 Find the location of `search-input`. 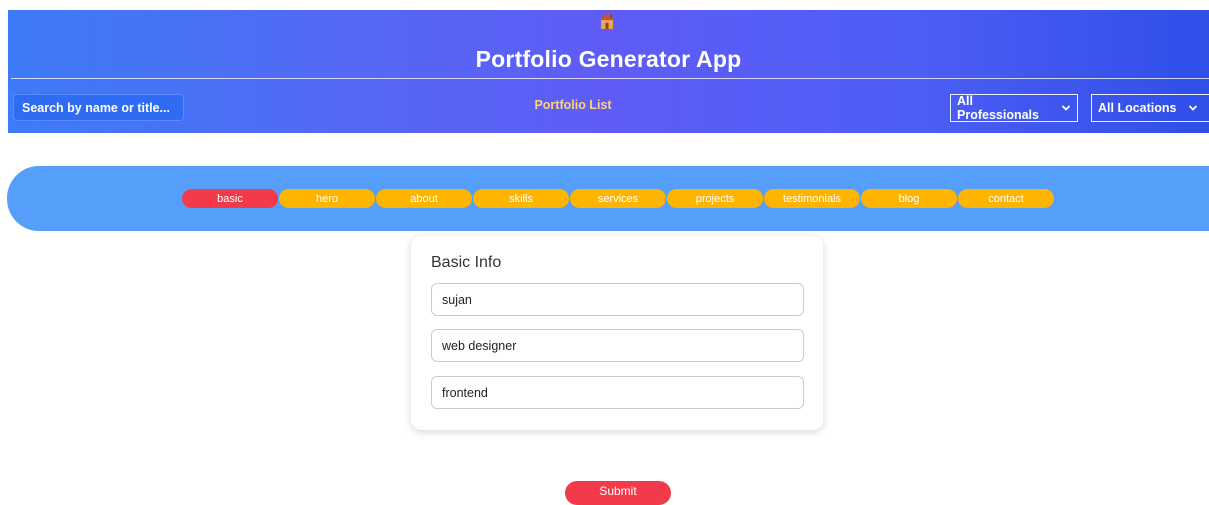

search-input is located at coordinates (98, 107).